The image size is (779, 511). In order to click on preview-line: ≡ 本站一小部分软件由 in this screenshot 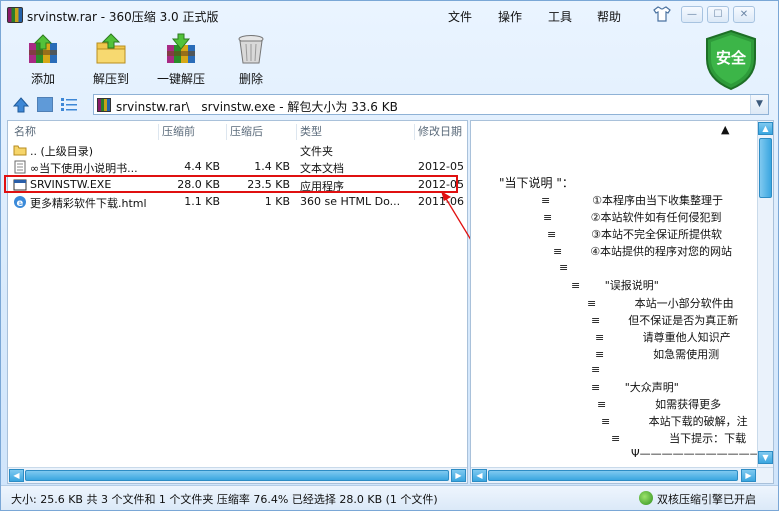, I will do `click(660, 303)`.